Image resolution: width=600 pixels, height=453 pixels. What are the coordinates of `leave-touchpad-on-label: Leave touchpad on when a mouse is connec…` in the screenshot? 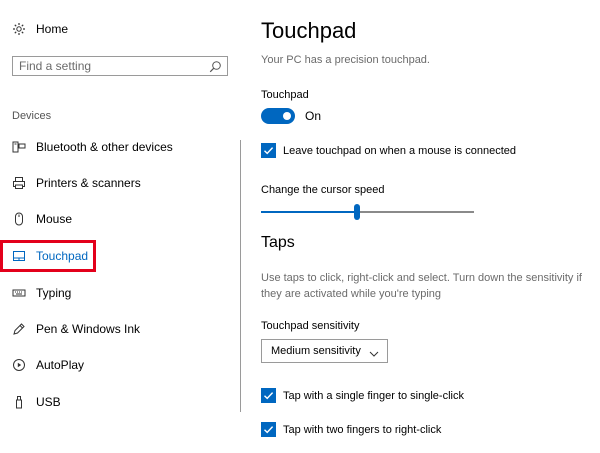 It's located at (399, 150).